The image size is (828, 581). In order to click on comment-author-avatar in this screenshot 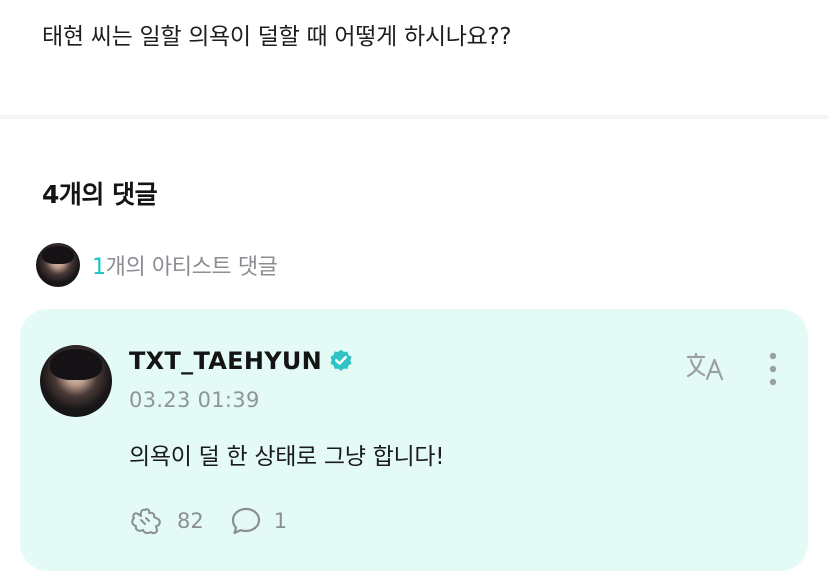, I will do `click(76, 381)`.